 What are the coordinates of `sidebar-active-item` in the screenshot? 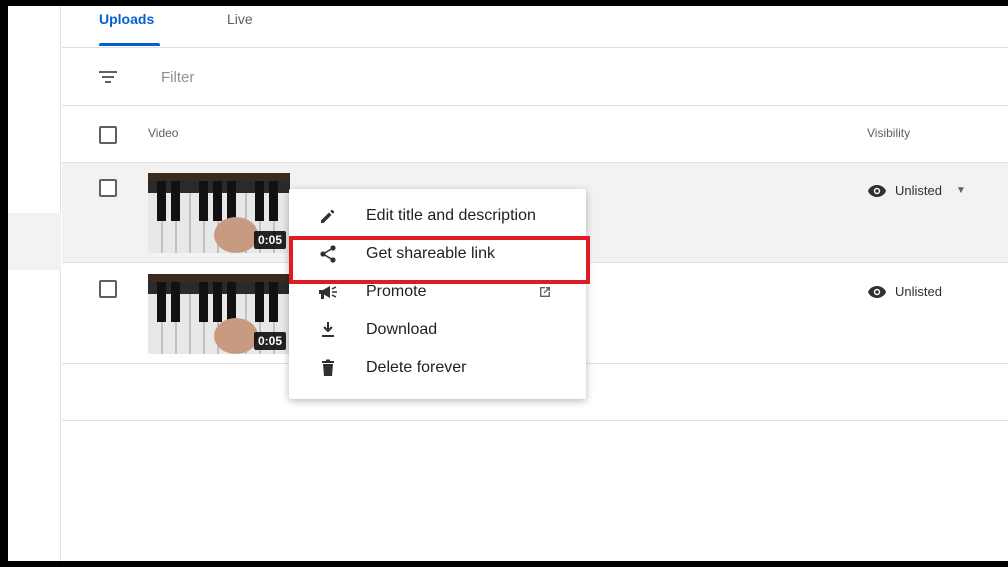 It's located at (34, 241).